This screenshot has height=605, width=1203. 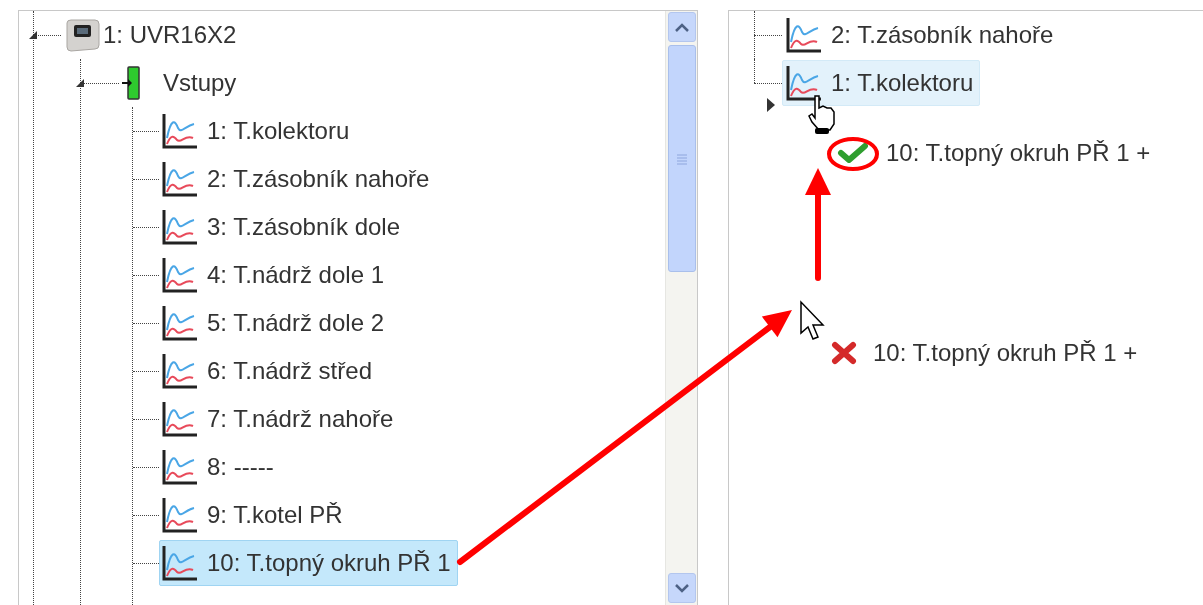 I want to click on chevron-up-icon, so click(x=681, y=27).